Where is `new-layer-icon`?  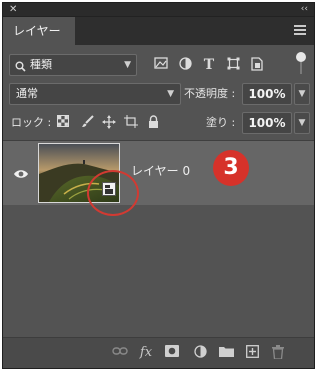 new-layer-icon is located at coordinates (252, 353).